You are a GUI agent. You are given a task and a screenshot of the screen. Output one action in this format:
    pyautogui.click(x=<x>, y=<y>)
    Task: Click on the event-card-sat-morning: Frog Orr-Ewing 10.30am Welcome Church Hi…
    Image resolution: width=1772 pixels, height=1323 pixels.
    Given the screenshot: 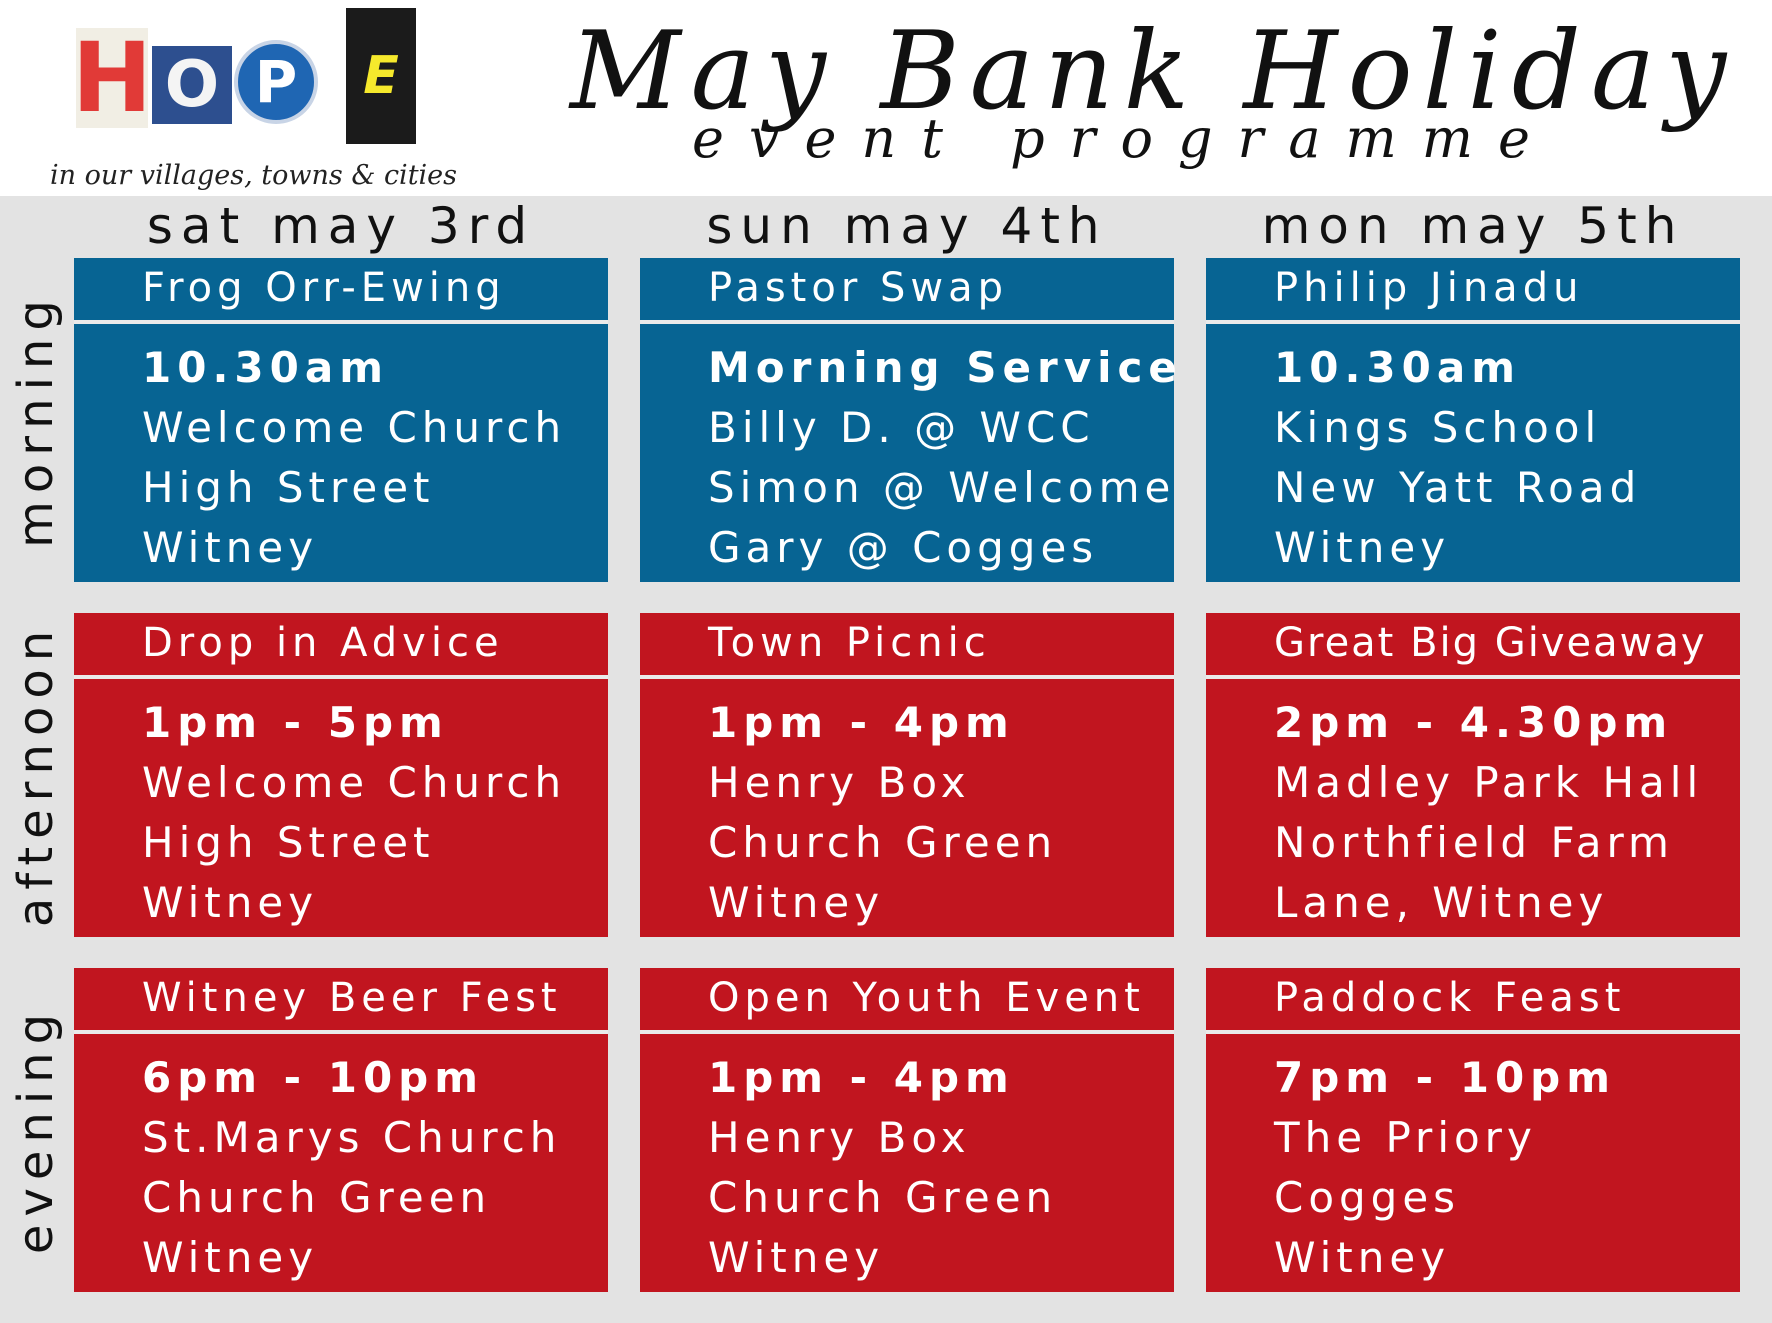 What is the action you would take?
    pyautogui.click(x=341, y=420)
    